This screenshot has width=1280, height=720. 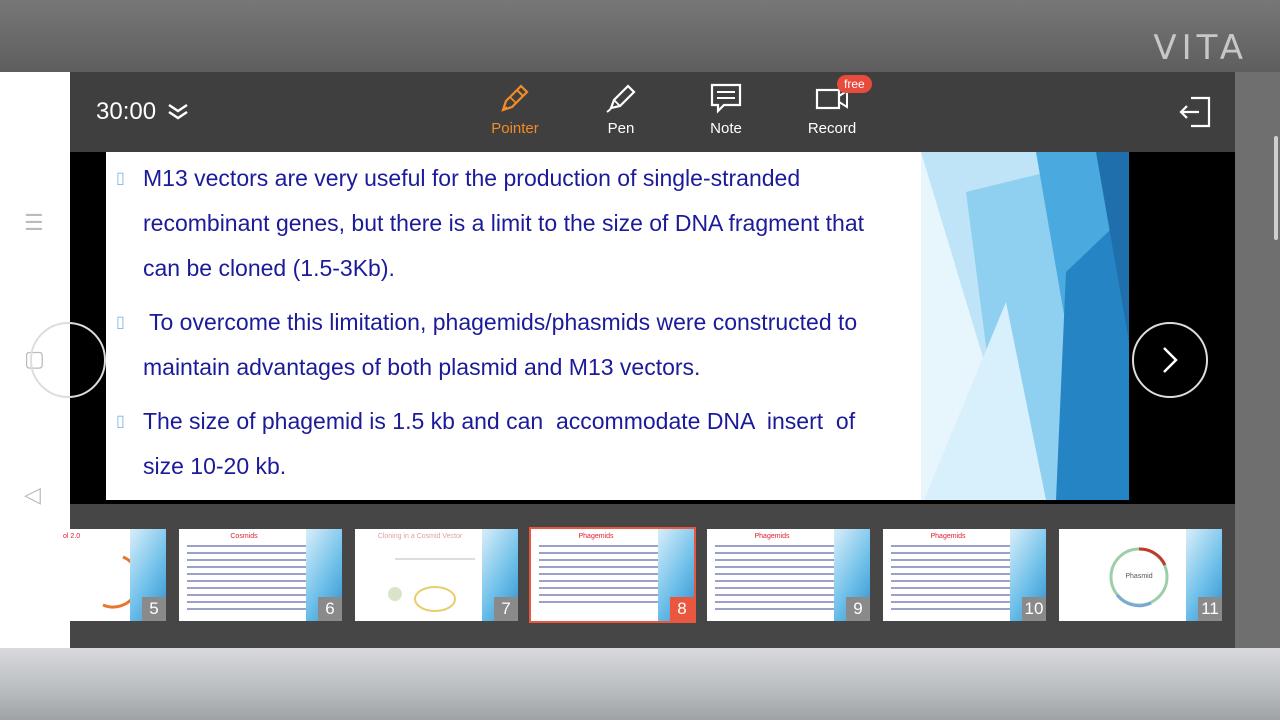 What do you see at coordinates (154, 609) in the screenshot?
I see `thumbnail-number: 5` at bounding box center [154, 609].